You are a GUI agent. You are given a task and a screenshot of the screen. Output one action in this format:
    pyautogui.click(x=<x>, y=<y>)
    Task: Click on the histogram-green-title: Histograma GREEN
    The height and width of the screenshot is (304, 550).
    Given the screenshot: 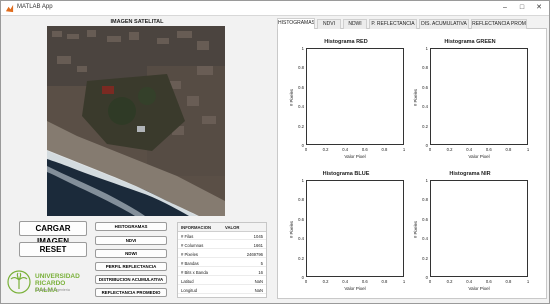 What is the action you would take?
    pyautogui.click(x=470, y=42)
    